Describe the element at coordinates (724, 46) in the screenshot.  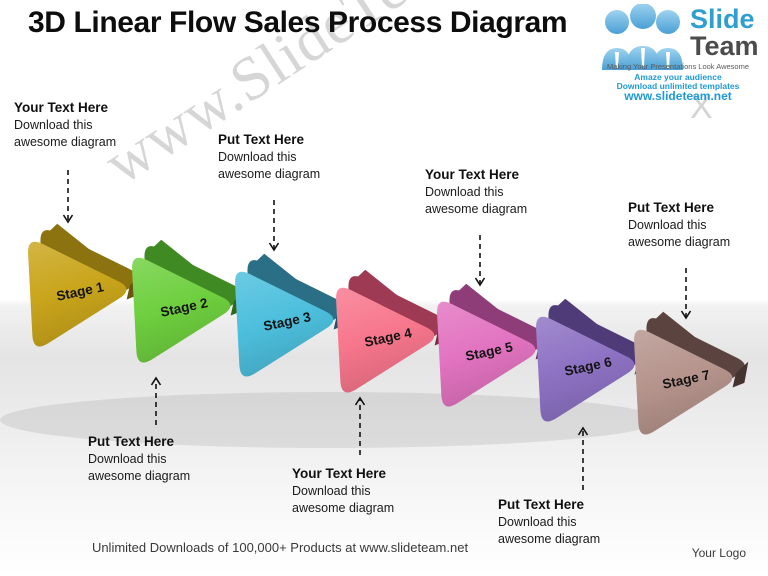
I see `logo-brand-team: Team` at that location.